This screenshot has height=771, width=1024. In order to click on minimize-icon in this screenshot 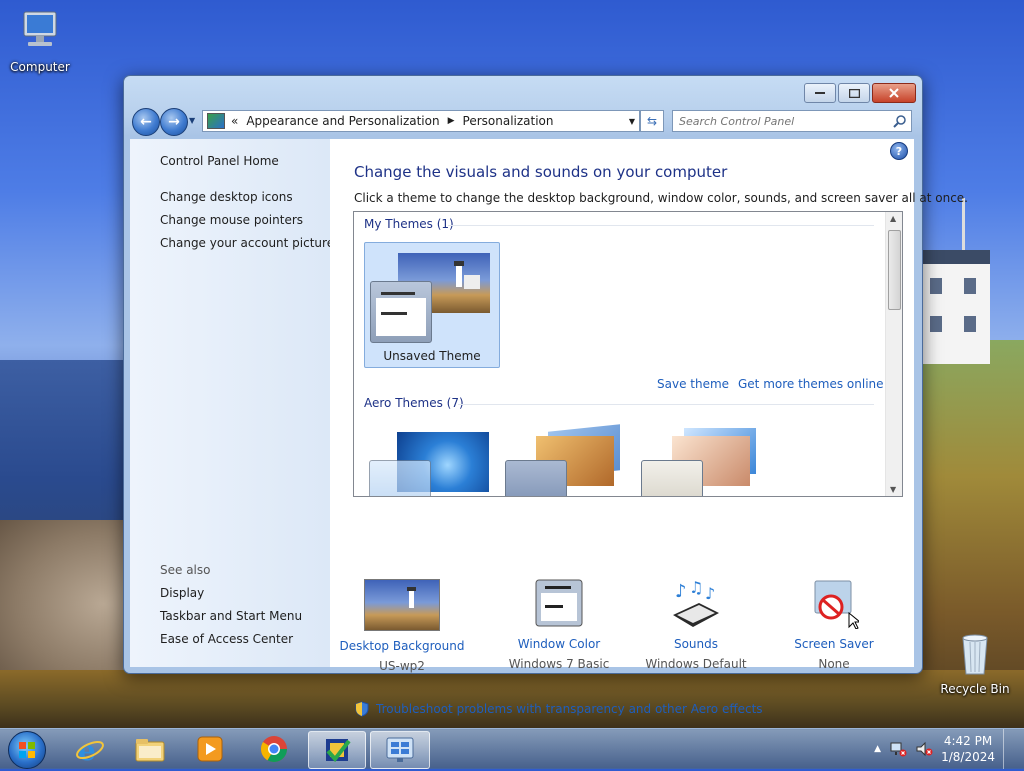, I will do `click(820, 93)`.